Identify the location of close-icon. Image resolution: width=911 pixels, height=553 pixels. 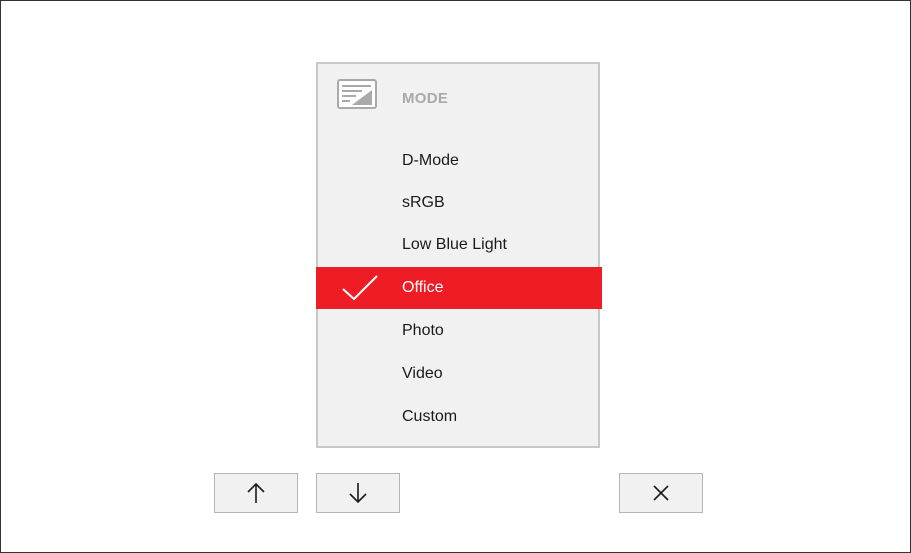
(661, 493).